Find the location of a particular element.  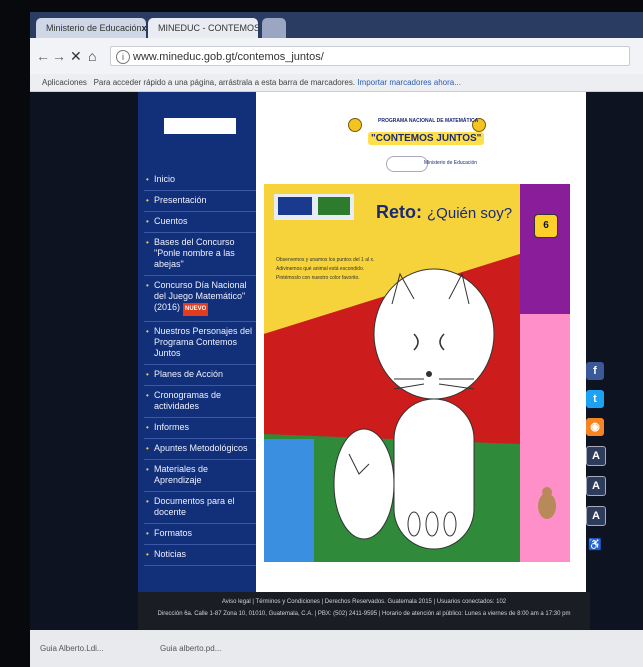

font-increase-icon: A is located at coordinates (596, 456).